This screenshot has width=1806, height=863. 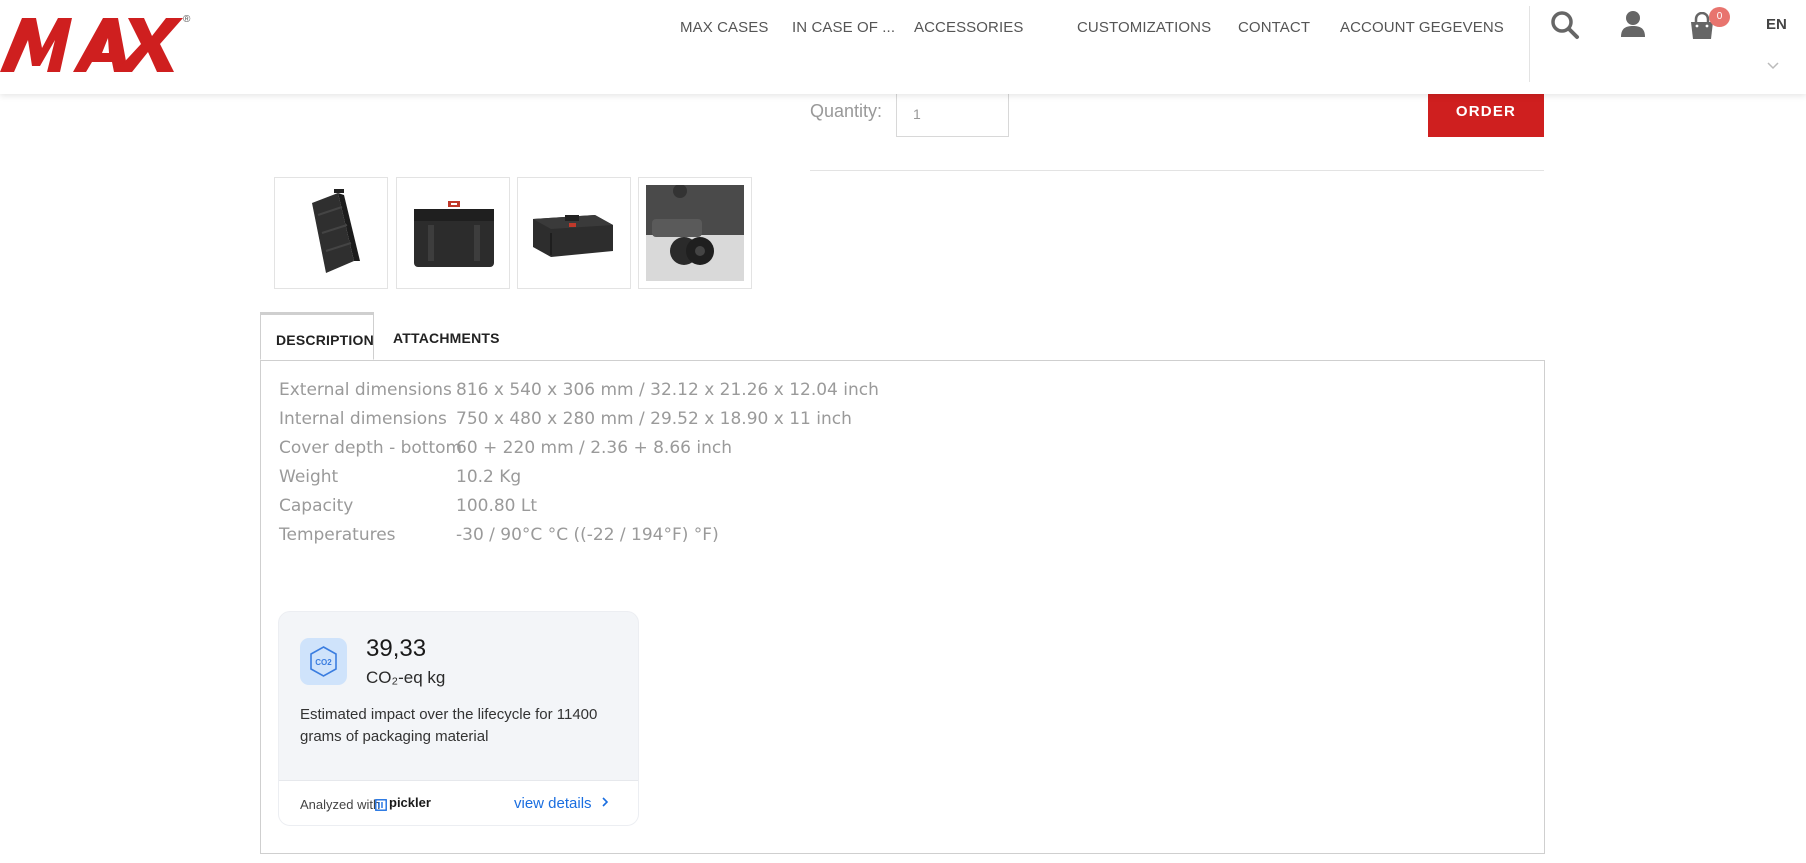 What do you see at coordinates (410, 802) in the screenshot?
I see `pickler-brand: pickler` at bounding box center [410, 802].